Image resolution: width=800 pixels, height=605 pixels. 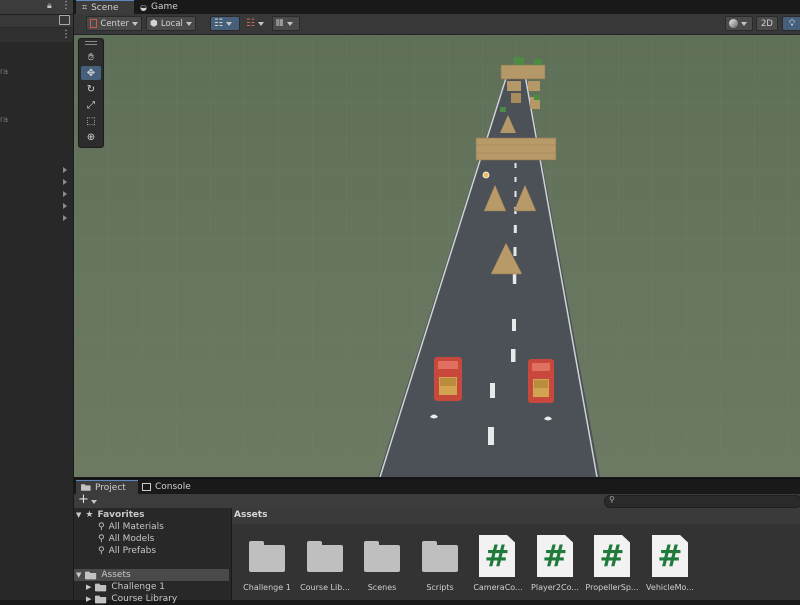 I want to click on tree-label: Challenge 1, so click(x=138, y=587).